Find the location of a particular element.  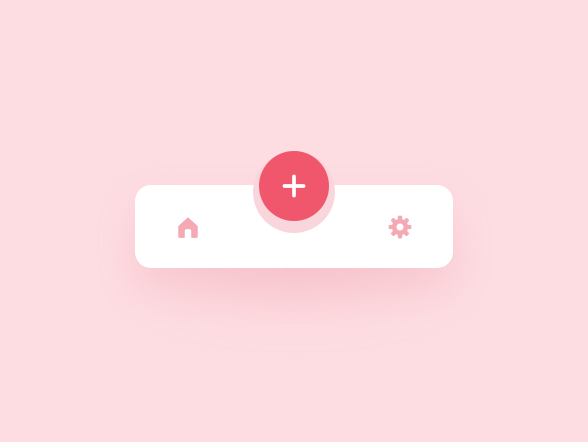

tab-home is located at coordinates (188, 227).